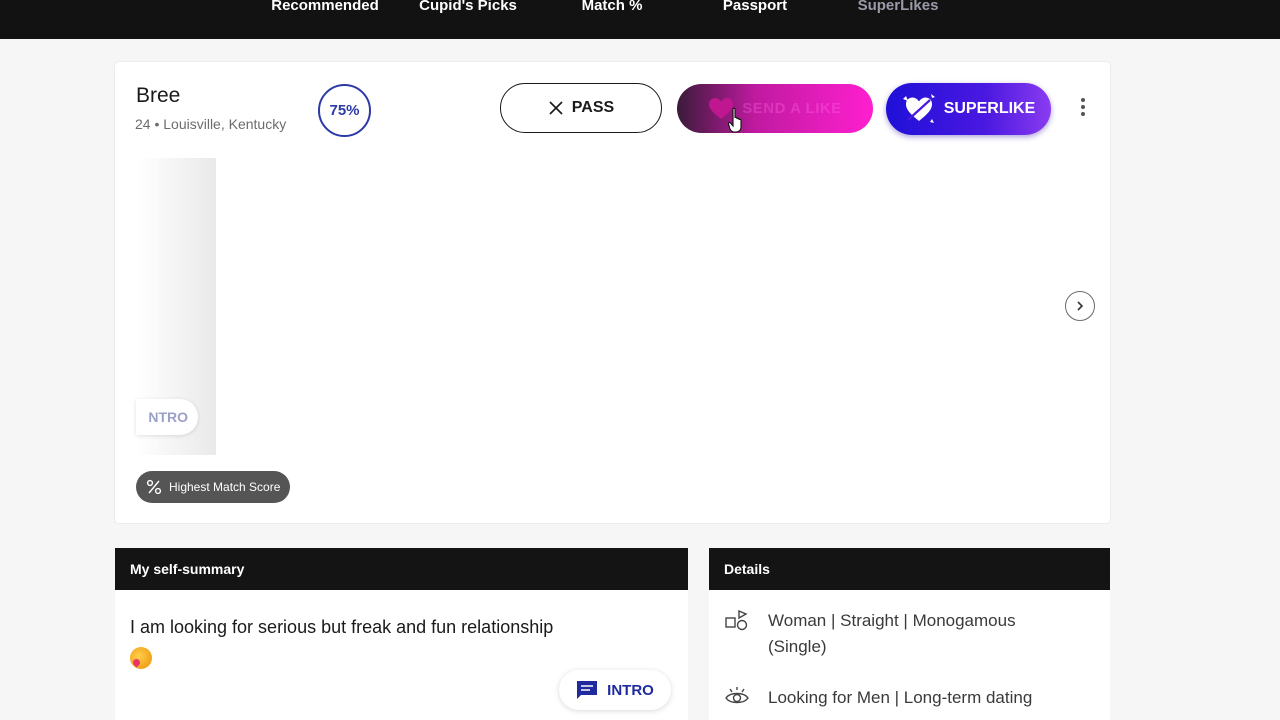 This screenshot has height=720, width=1280. What do you see at coordinates (556, 108) in the screenshot?
I see `close-icon` at bounding box center [556, 108].